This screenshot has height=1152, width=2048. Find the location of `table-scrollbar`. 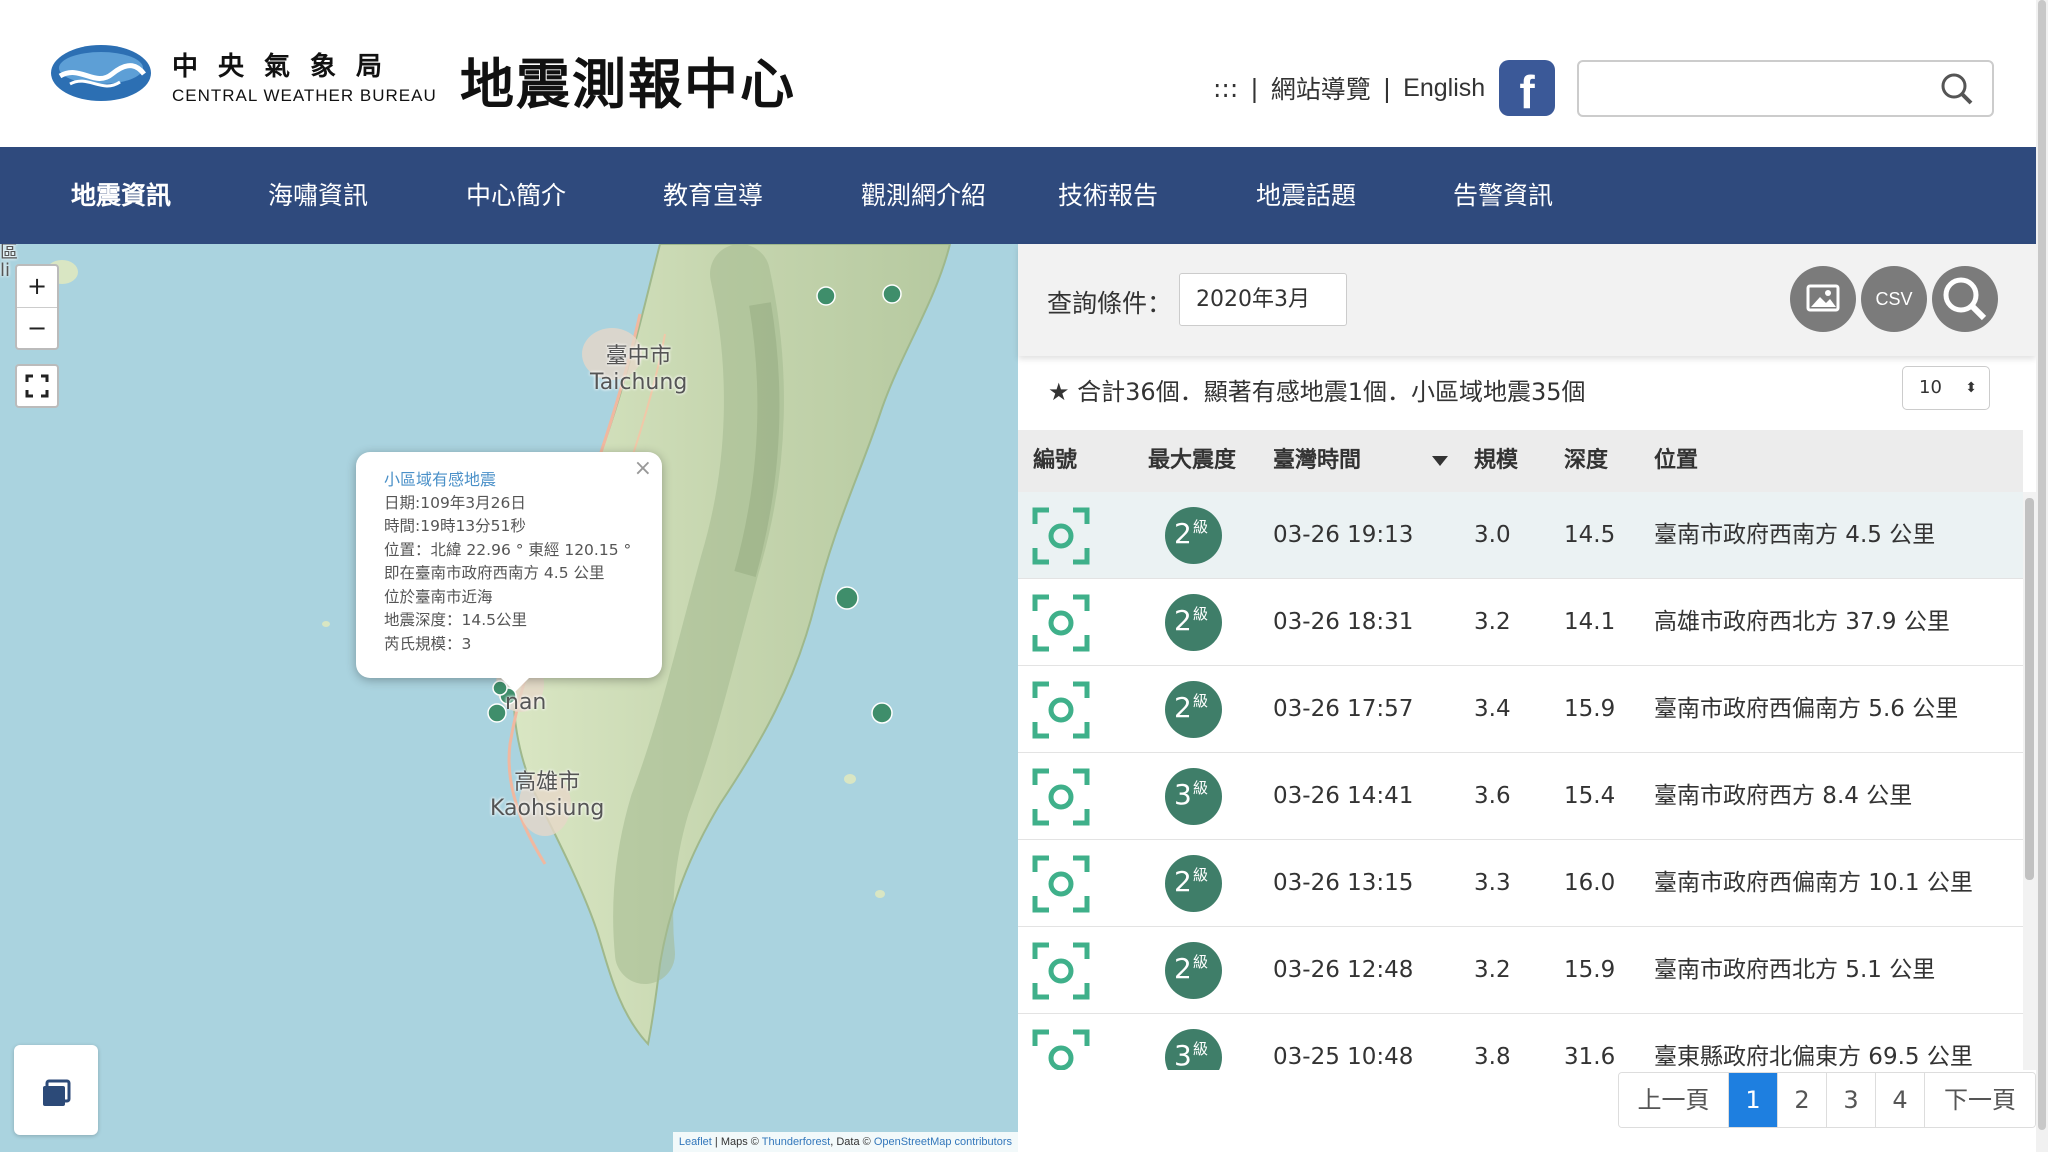

table-scrollbar is located at coordinates (2029, 781).